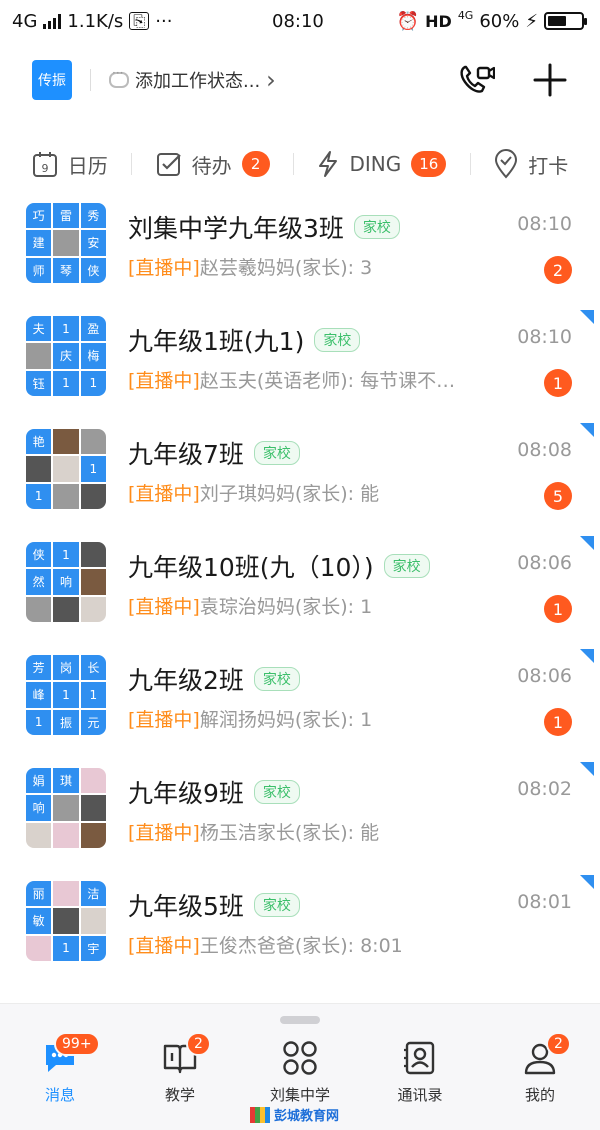  What do you see at coordinates (328, 831) in the screenshot?
I see `conversation-preview: [直播中]杨玉洁家长(家长): 能` at bounding box center [328, 831].